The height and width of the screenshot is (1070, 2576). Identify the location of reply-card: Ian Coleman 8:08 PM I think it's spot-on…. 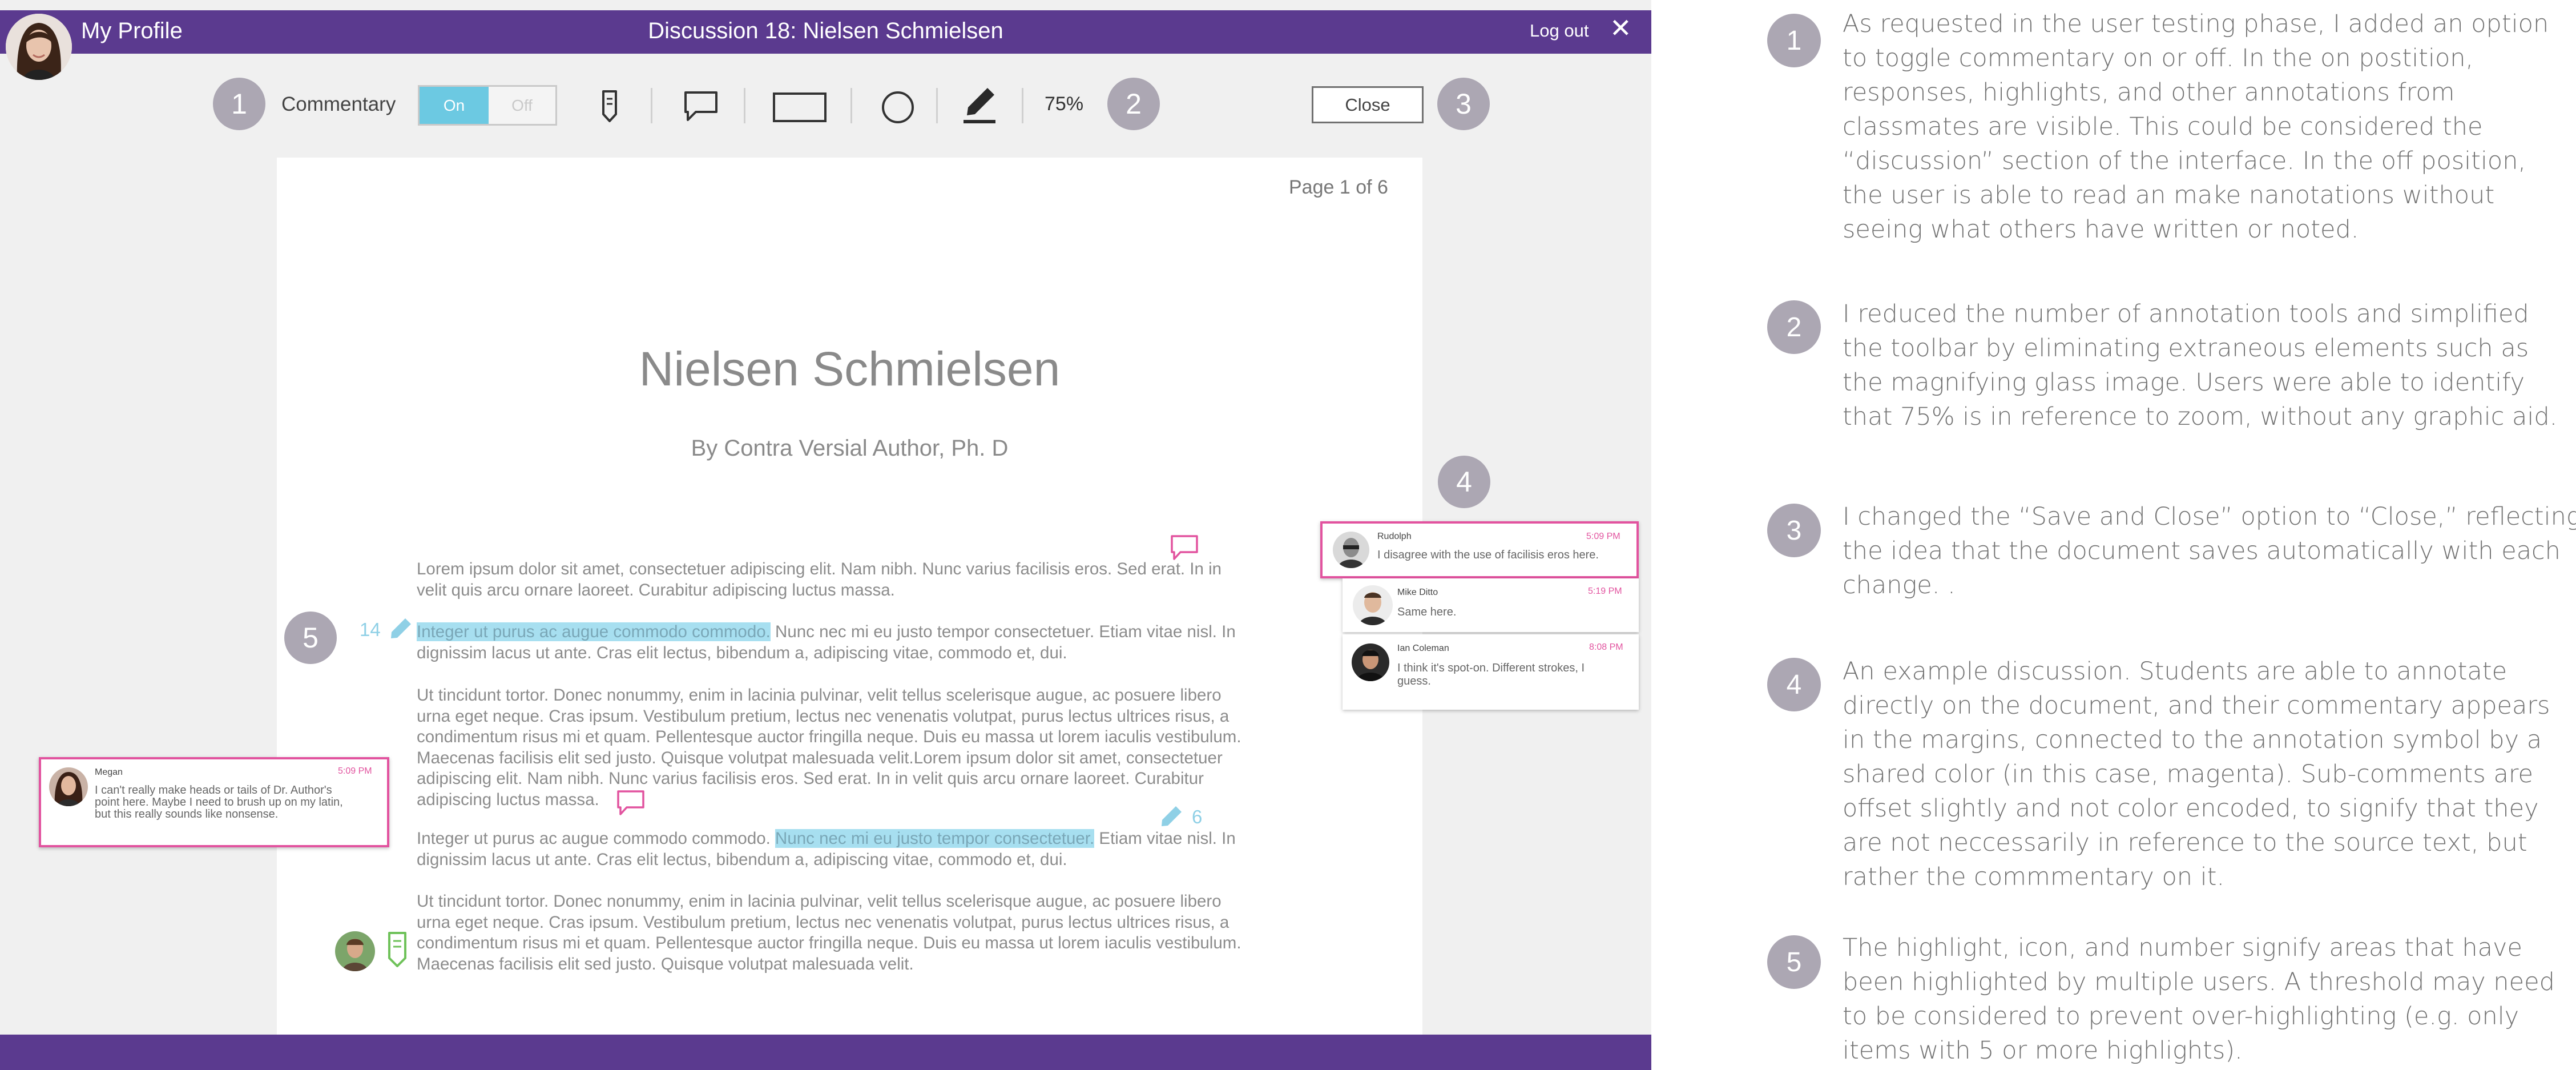
(1491, 672).